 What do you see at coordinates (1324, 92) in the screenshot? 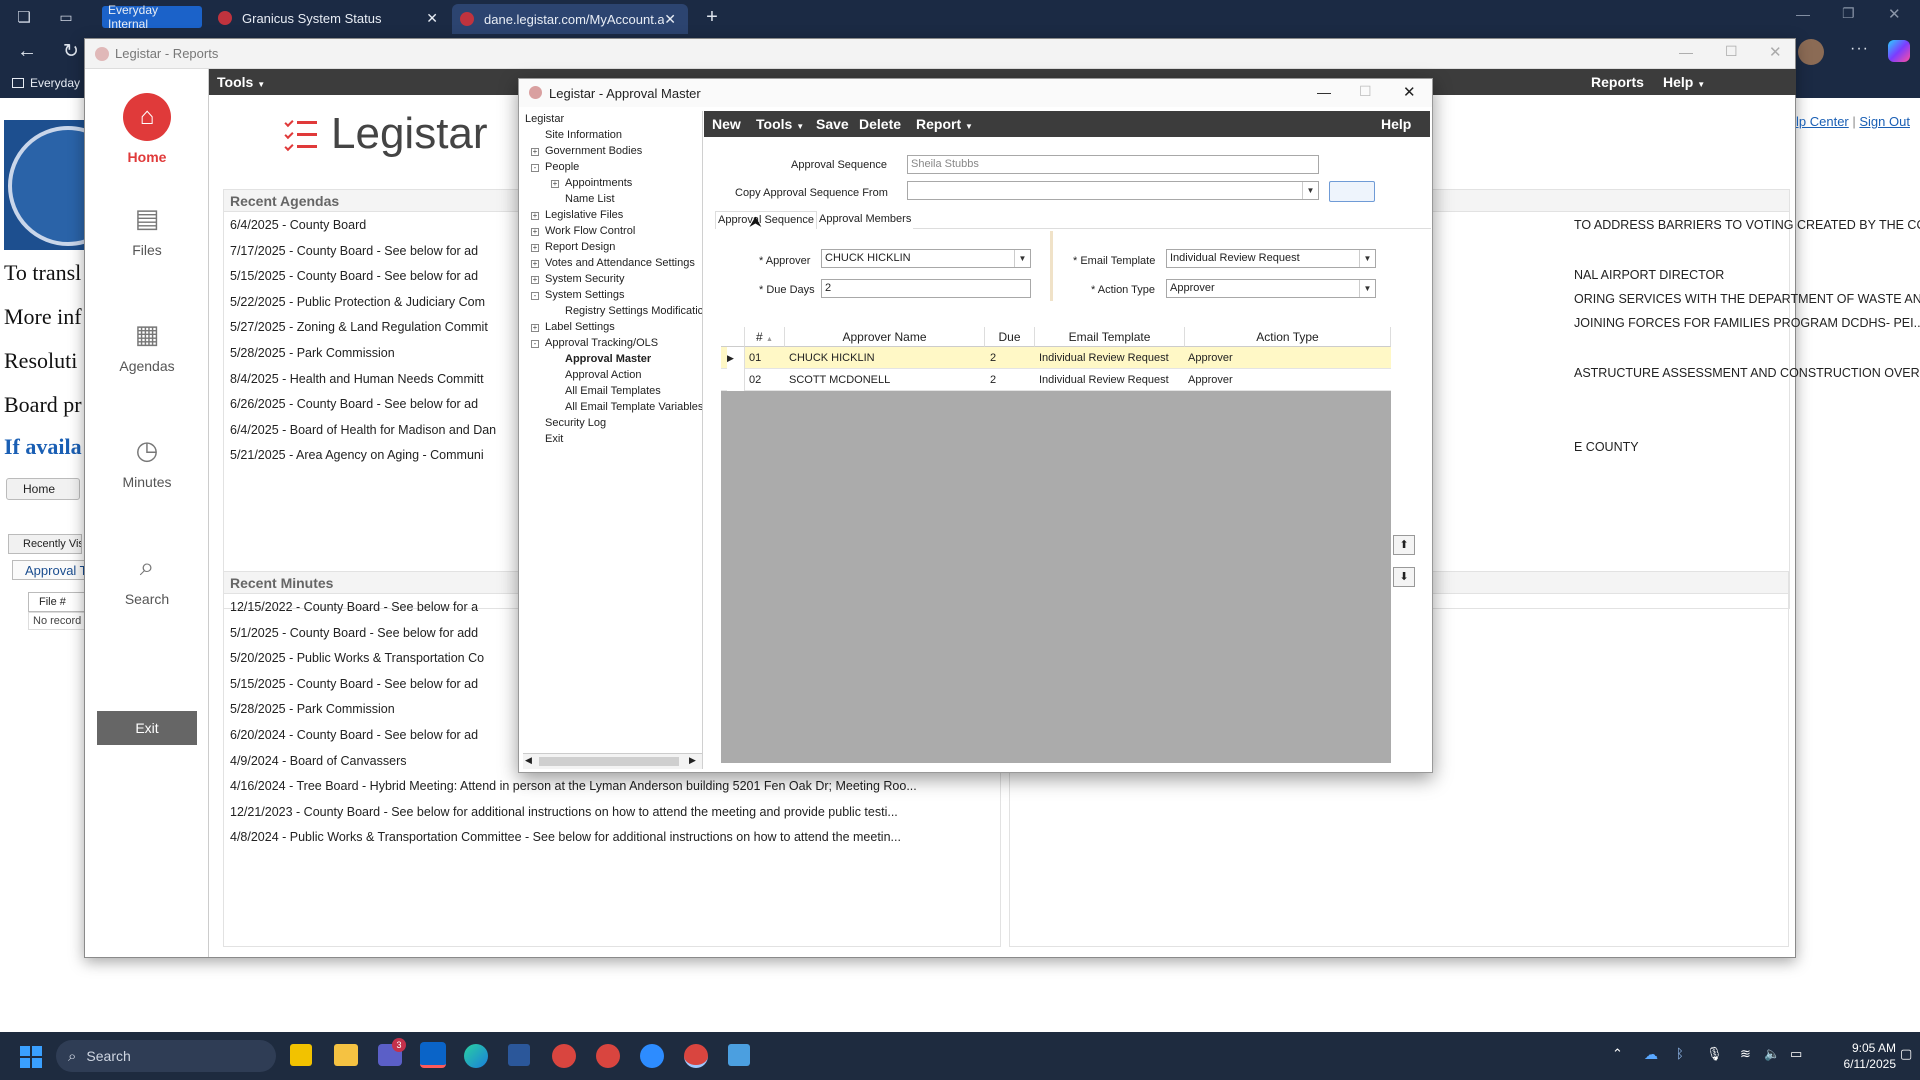
I see `minimize-icon: —` at bounding box center [1324, 92].